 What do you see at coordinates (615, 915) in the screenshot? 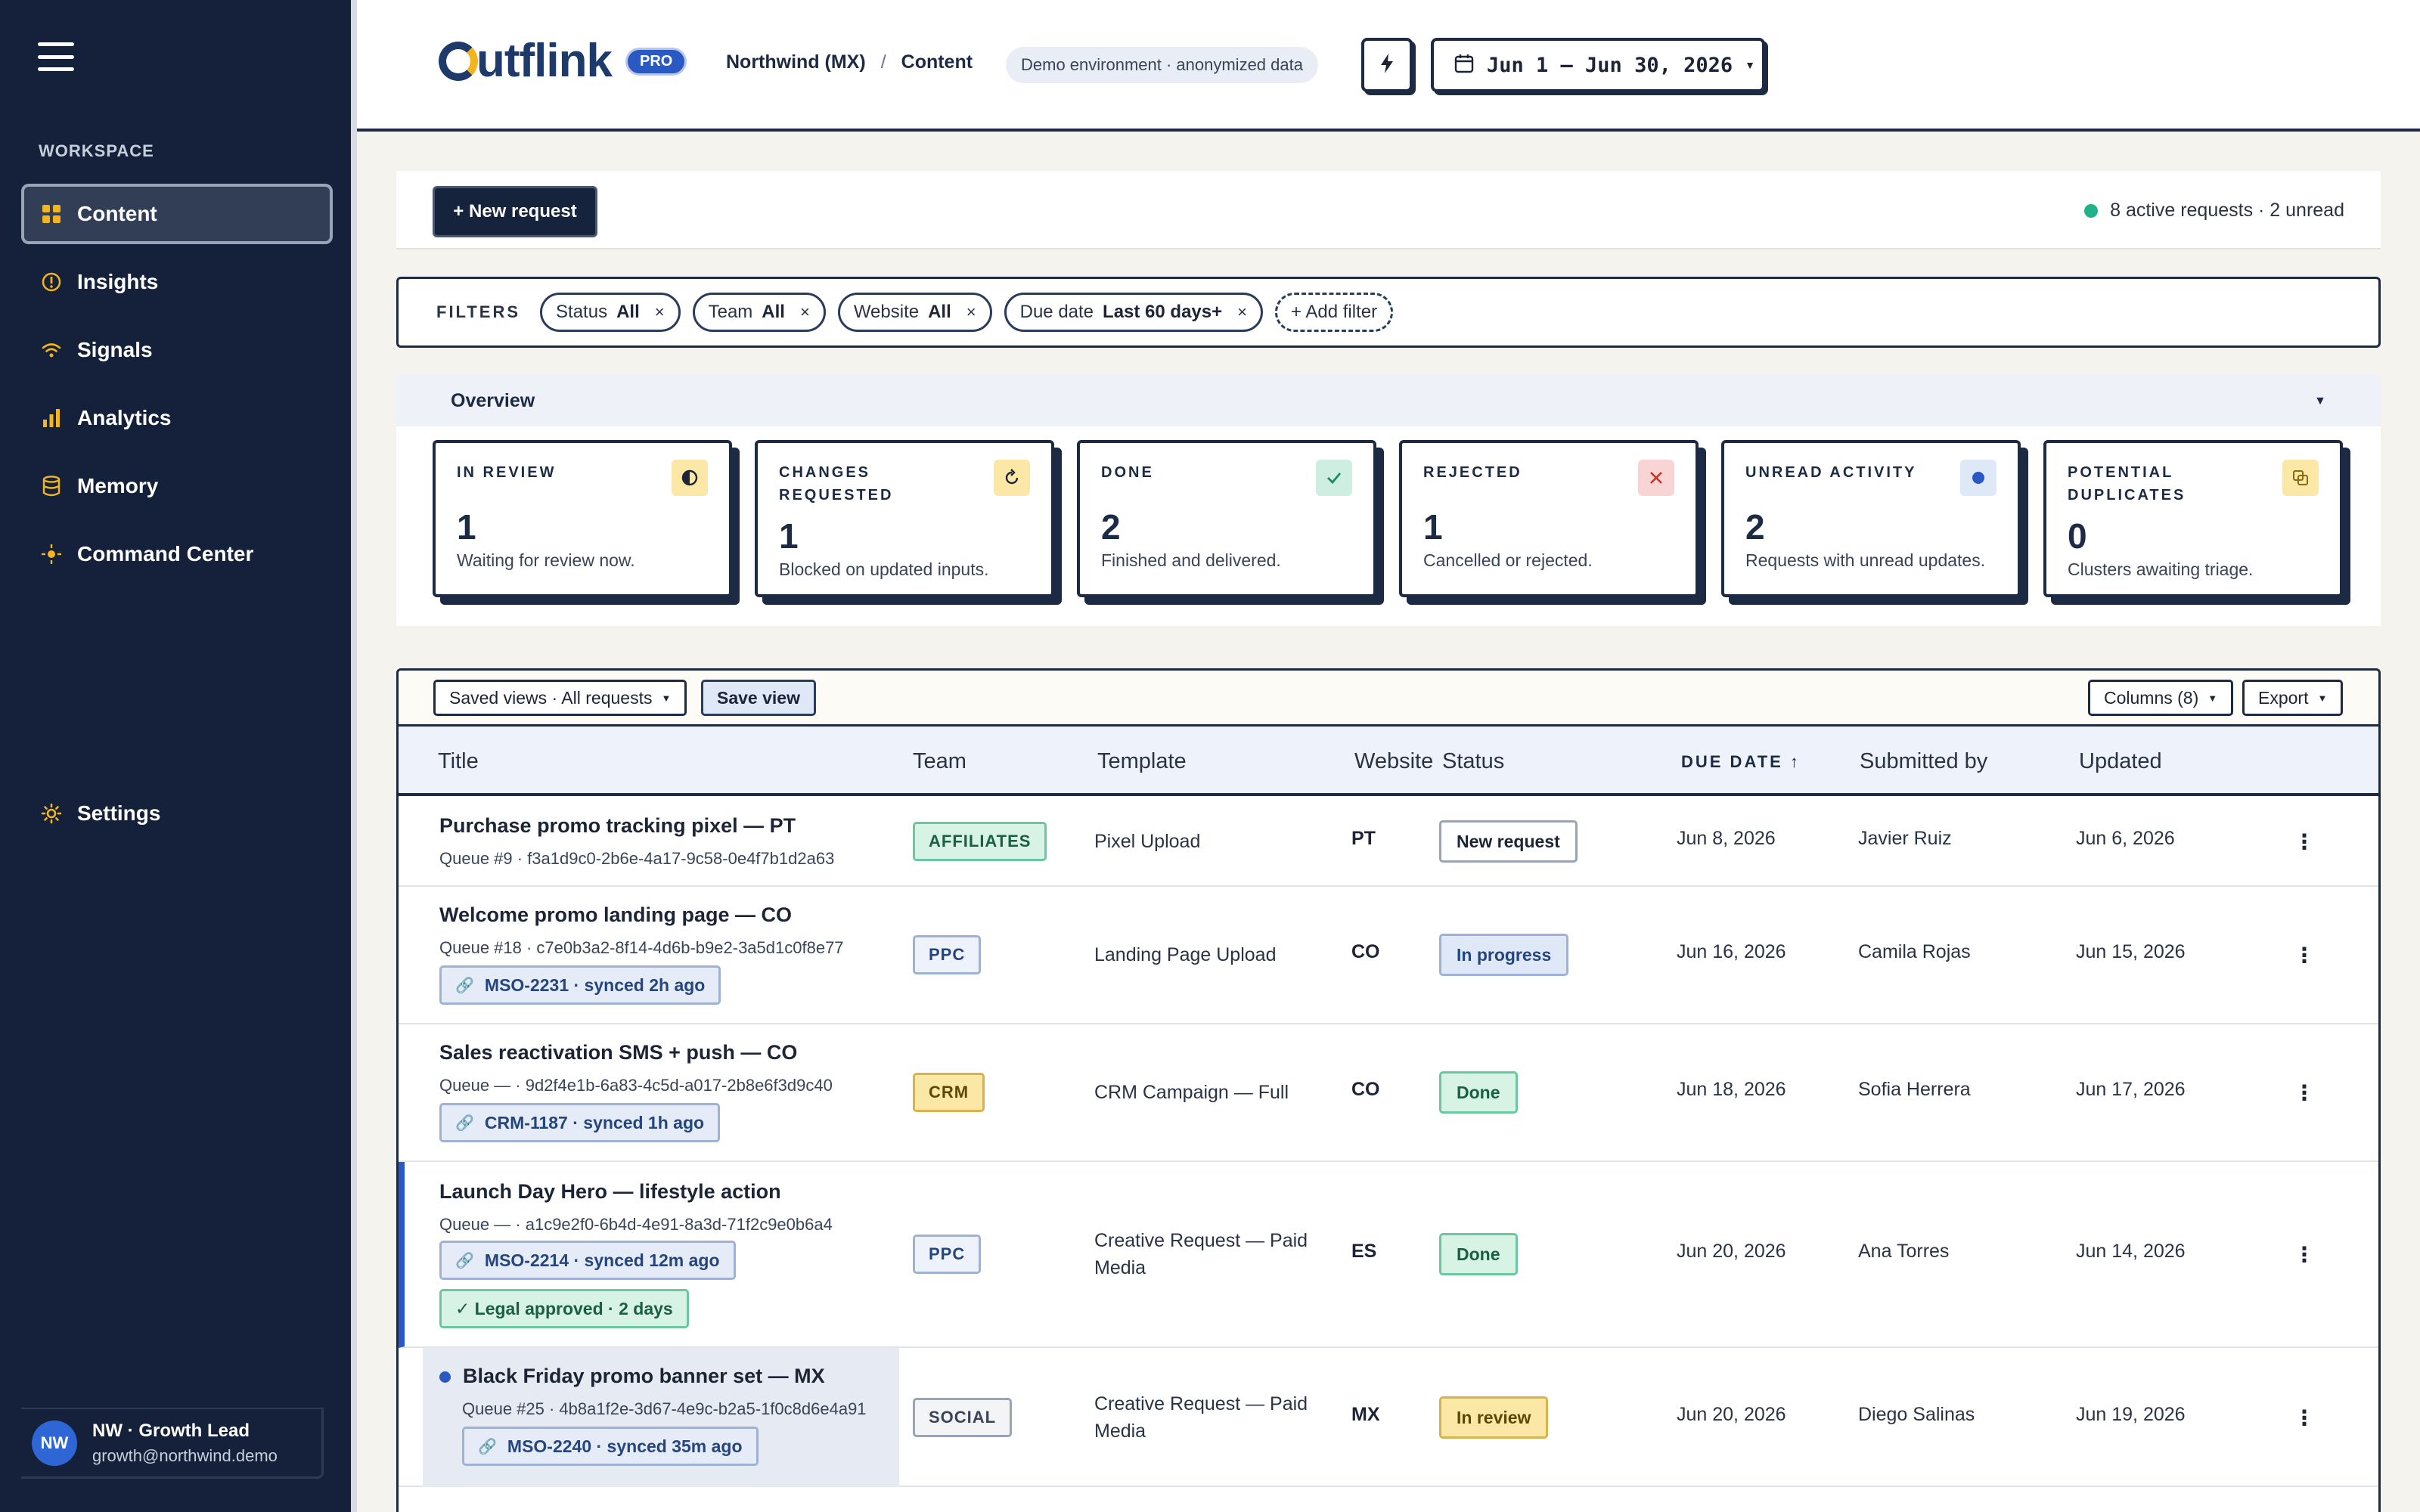
I see `request-title: Welcome promo landing page — CO` at bounding box center [615, 915].